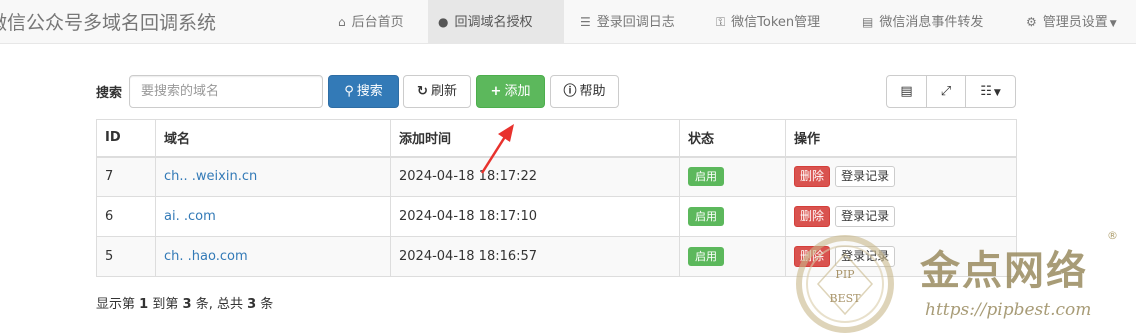  I want to click on columns-dropdown-button: ☷ ▼, so click(990, 91).